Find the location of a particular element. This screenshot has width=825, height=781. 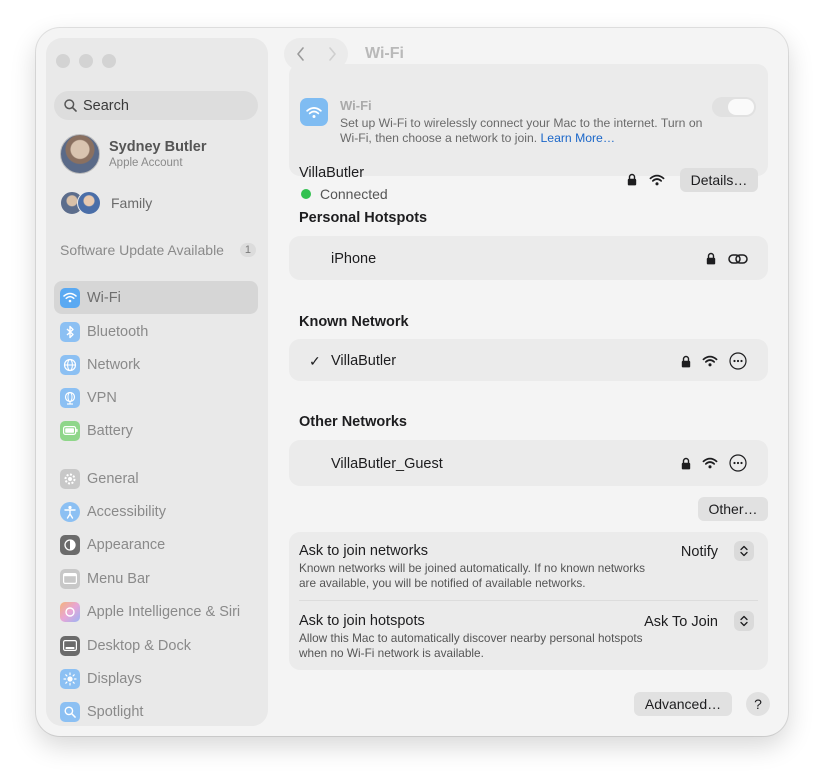

sidebar-item-desktop-dock: Desktop & Dock is located at coordinates (156, 645).